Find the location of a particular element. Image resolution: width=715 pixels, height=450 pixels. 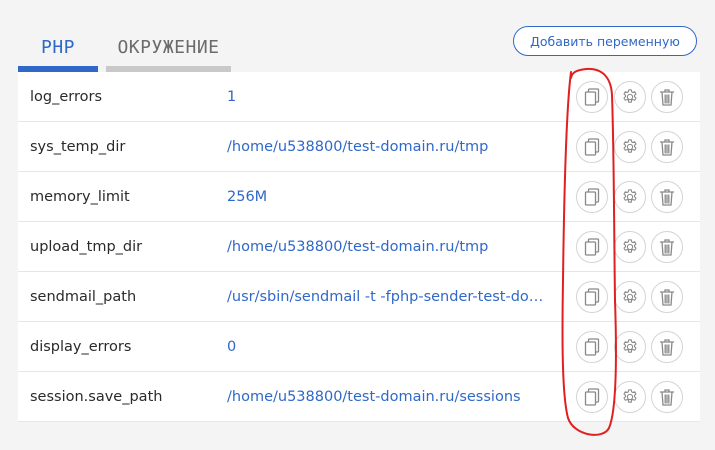

table-row: log_errors 1 is located at coordinates (359, 97).